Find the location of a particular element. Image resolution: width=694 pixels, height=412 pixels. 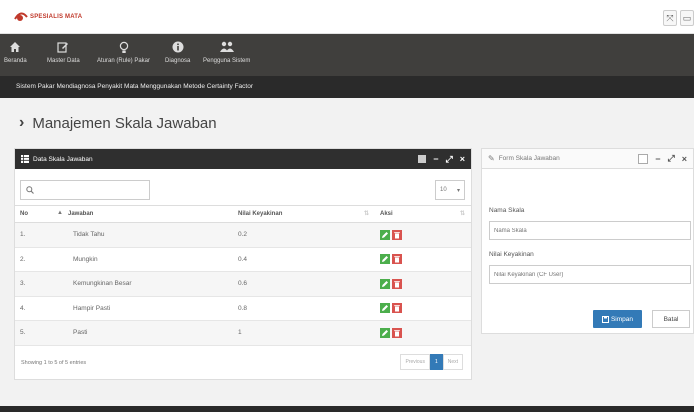

save-icon is located at coordinates (605, 319).